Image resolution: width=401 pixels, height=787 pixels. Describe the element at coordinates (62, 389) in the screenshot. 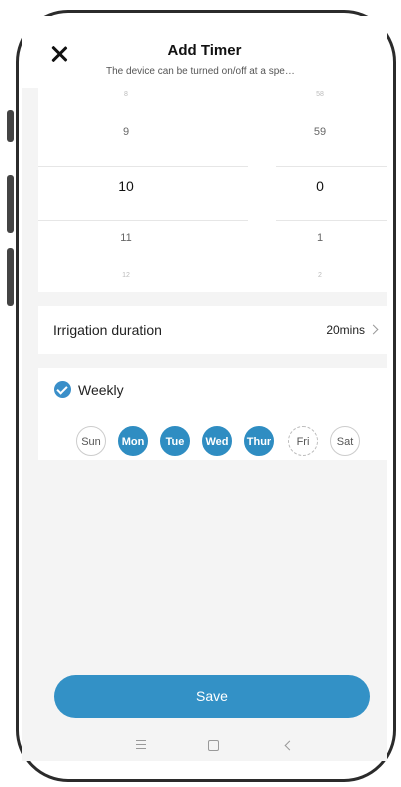

I see `weekly-checkbox` at that location.